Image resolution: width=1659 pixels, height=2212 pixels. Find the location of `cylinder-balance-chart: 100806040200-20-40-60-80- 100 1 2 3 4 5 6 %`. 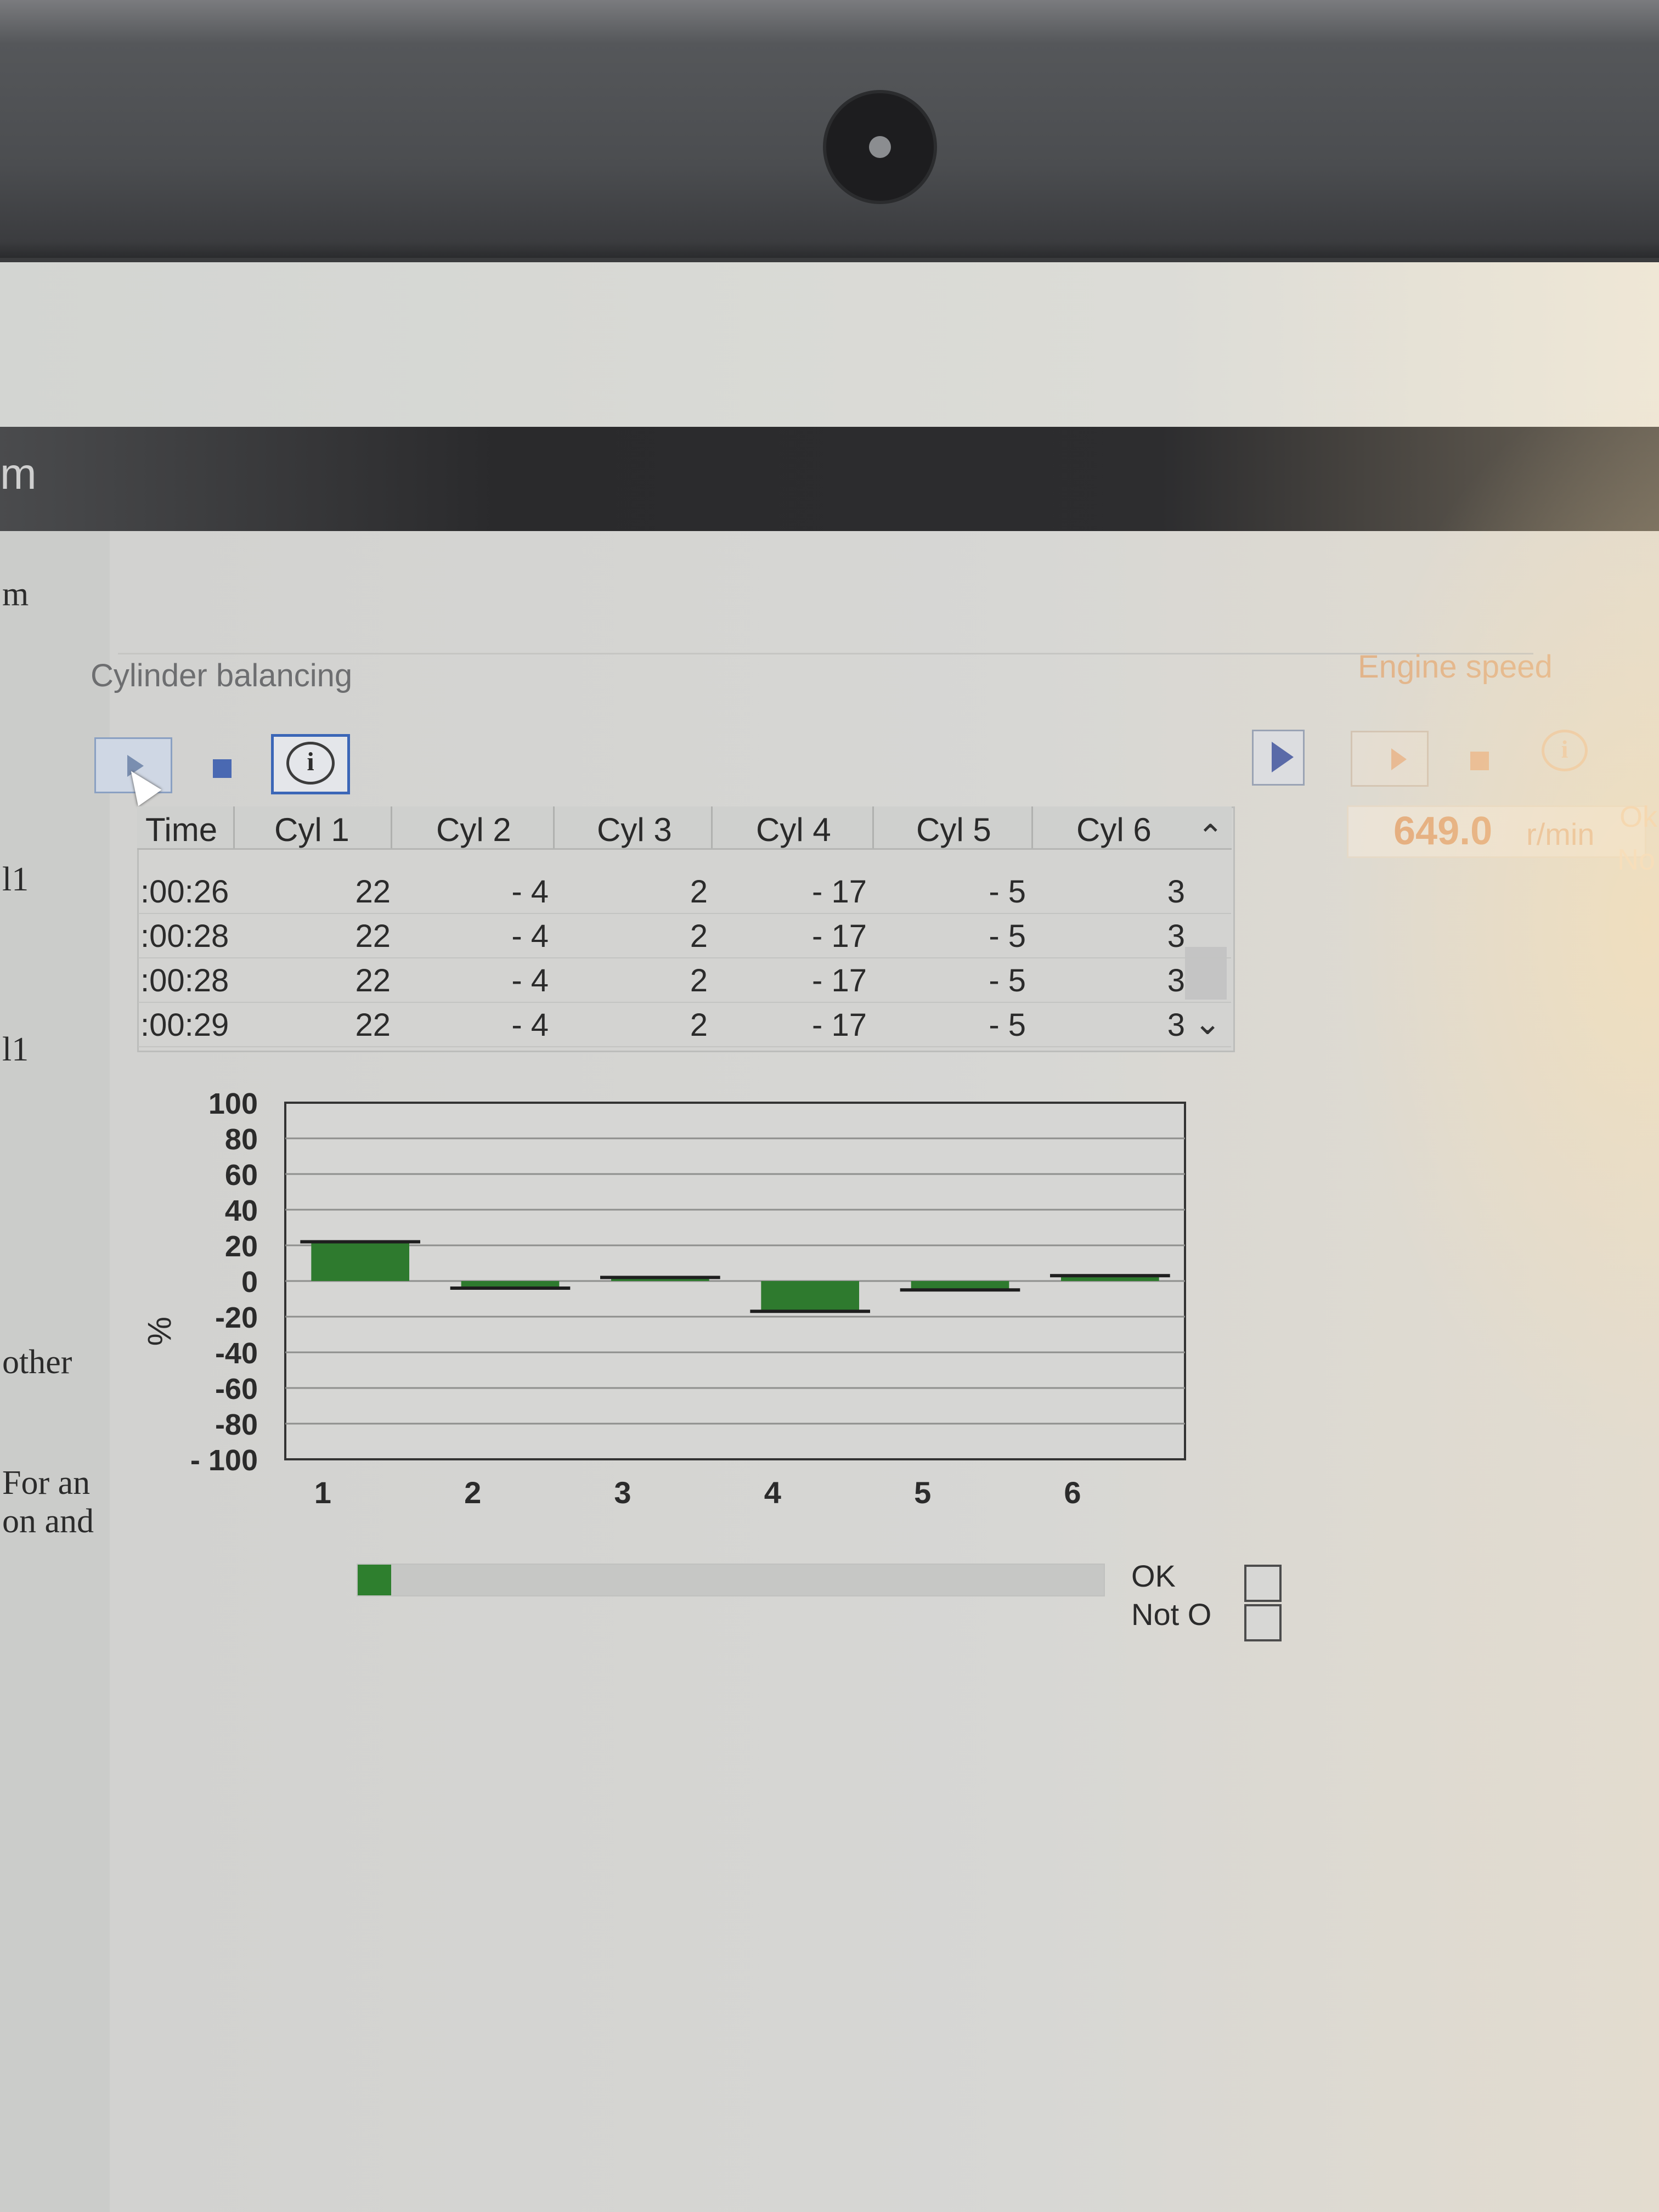

cylinder-balance-chart: 100806040200-20-40-60-80- 100 1 2 3 4 5 6 % is located at coordinates (663, 1298).